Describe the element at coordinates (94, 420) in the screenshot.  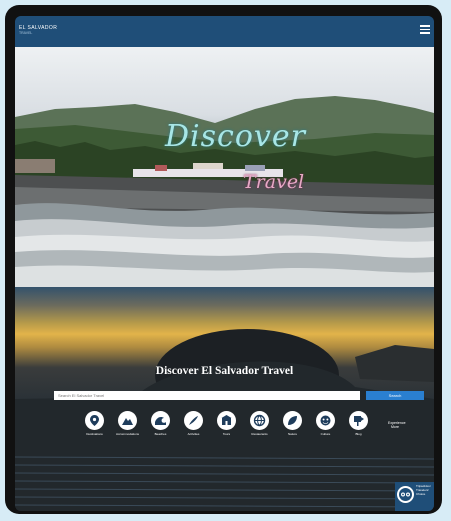
I see `map-pin-icon` at that location.